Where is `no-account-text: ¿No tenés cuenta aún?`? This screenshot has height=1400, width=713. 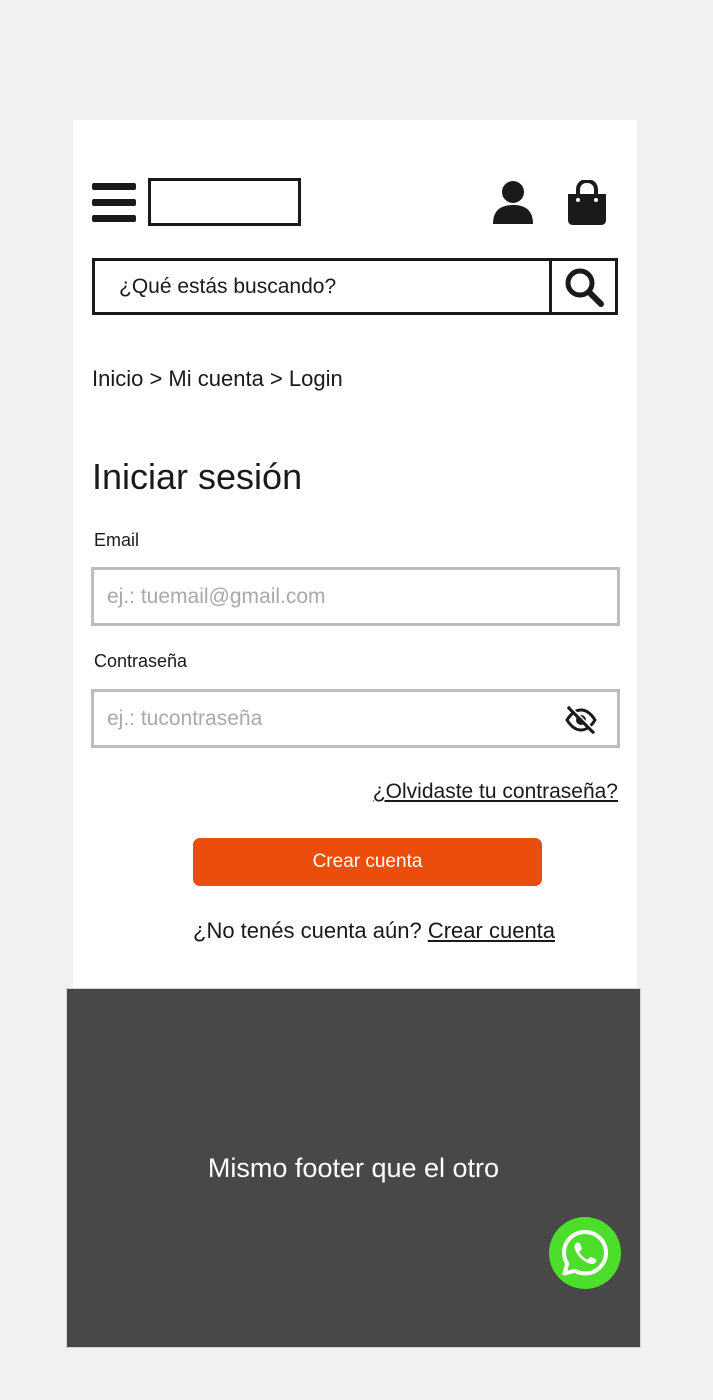 no-account-text: ¿No tenés cuenta aún? is located at coordinates (307, 930).